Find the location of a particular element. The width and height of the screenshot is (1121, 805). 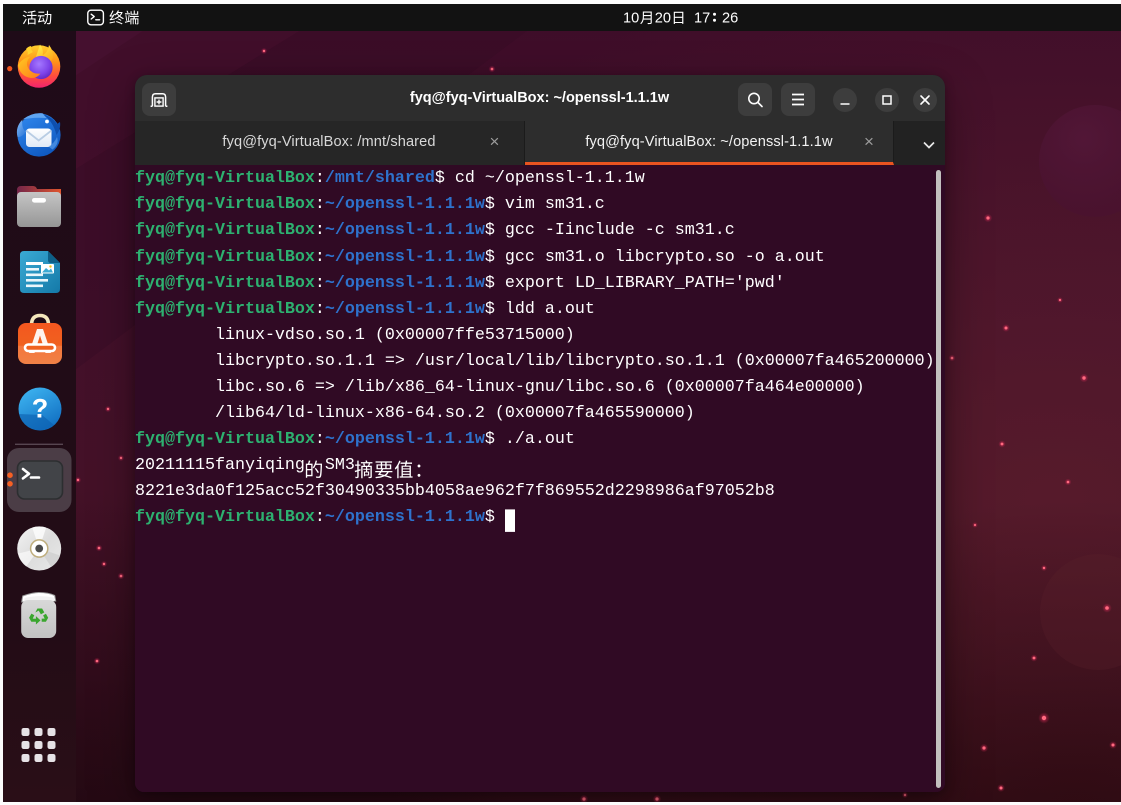

svg-text: 17 is located at coordinates (702, 19).